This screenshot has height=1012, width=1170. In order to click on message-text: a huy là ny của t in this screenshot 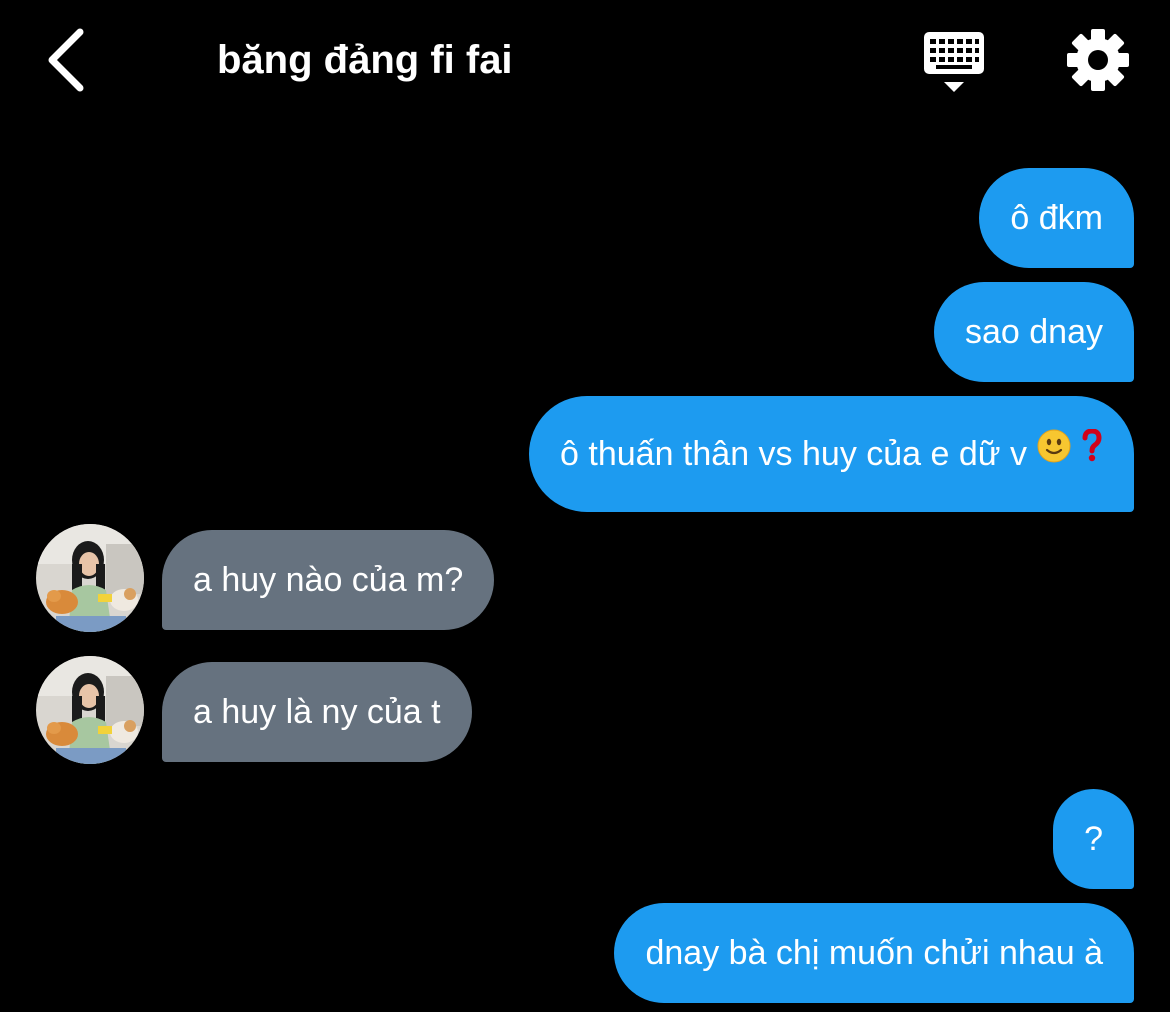, I will do `click(317, 712)`.